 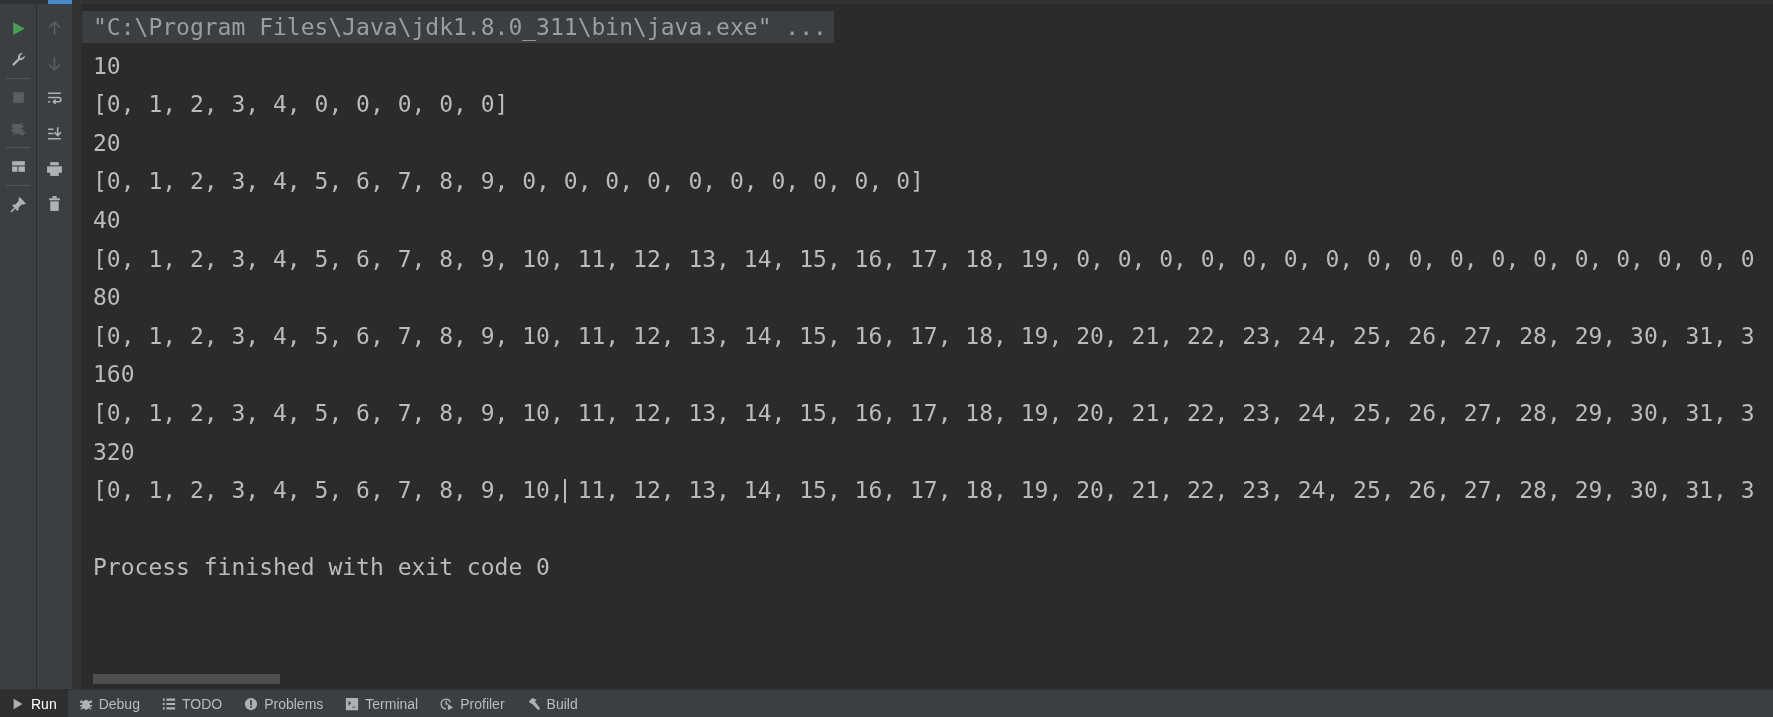 What do you see at coordinates (106, 65) in the screenshot?
I see `output-line: 10` at bounding box center [106, 65].